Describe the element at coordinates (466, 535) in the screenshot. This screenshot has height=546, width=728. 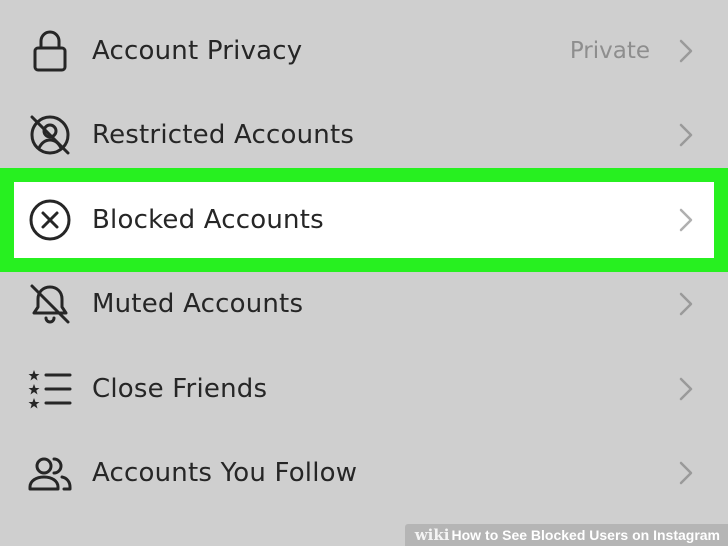
I see `watermark-how: How` at that location.